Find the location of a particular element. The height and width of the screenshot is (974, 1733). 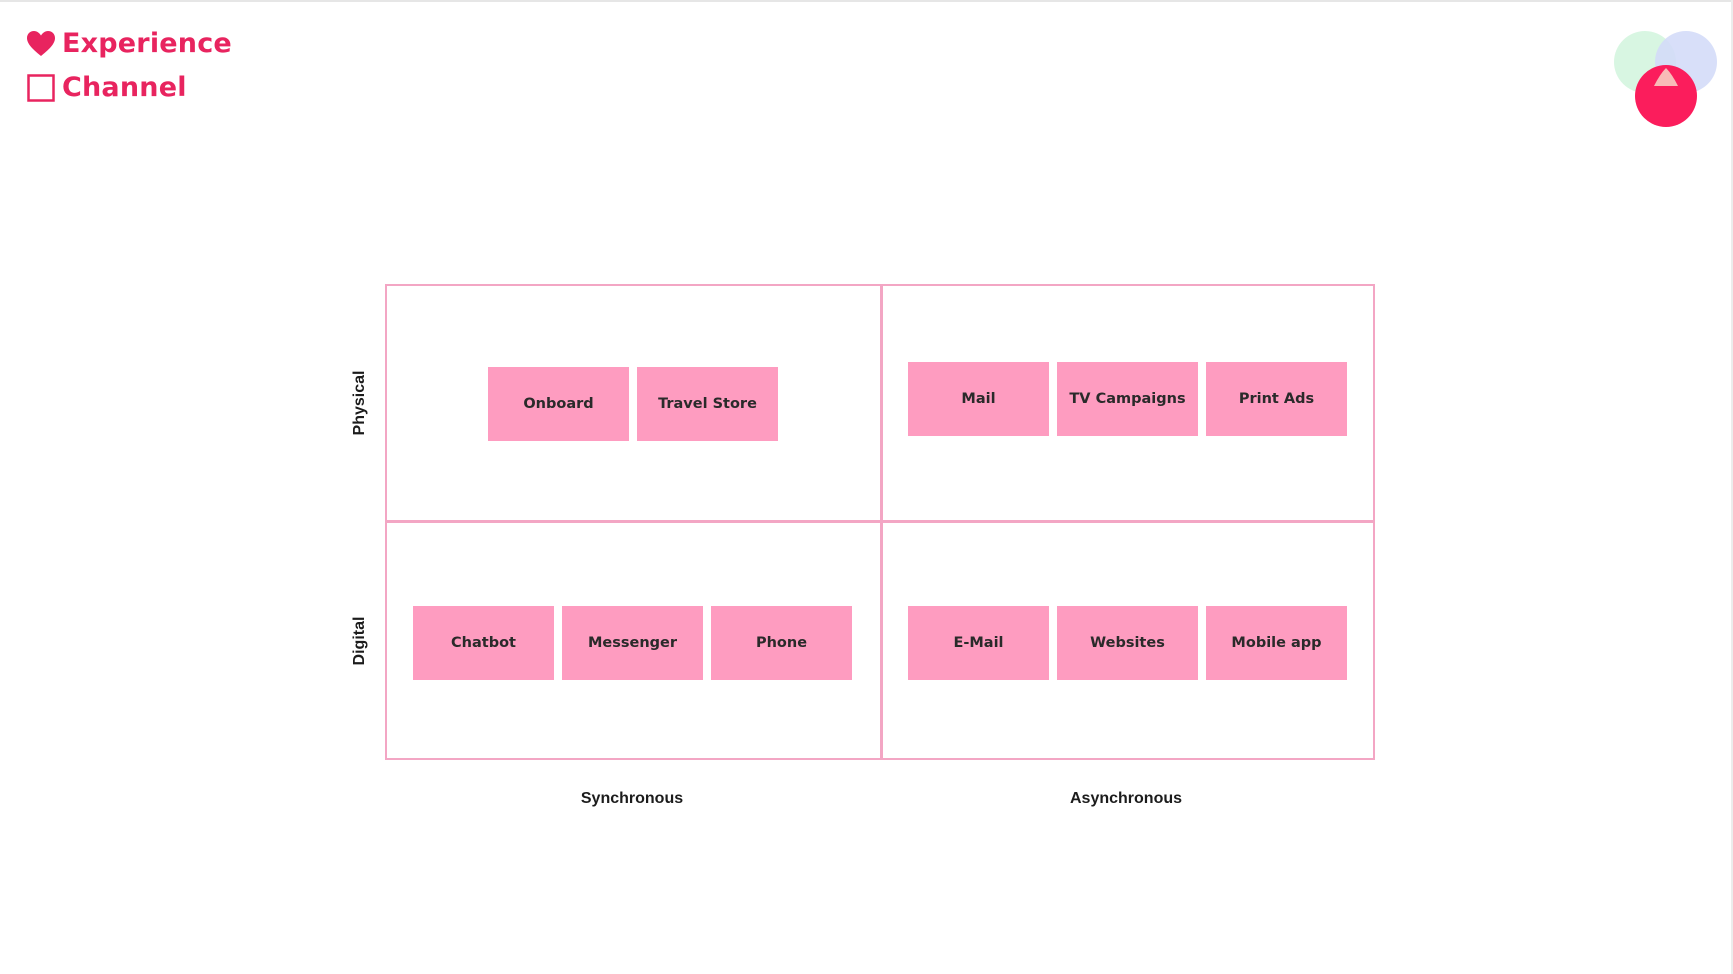

sticky-note: Travel Store is located at coordinates (707, 404).